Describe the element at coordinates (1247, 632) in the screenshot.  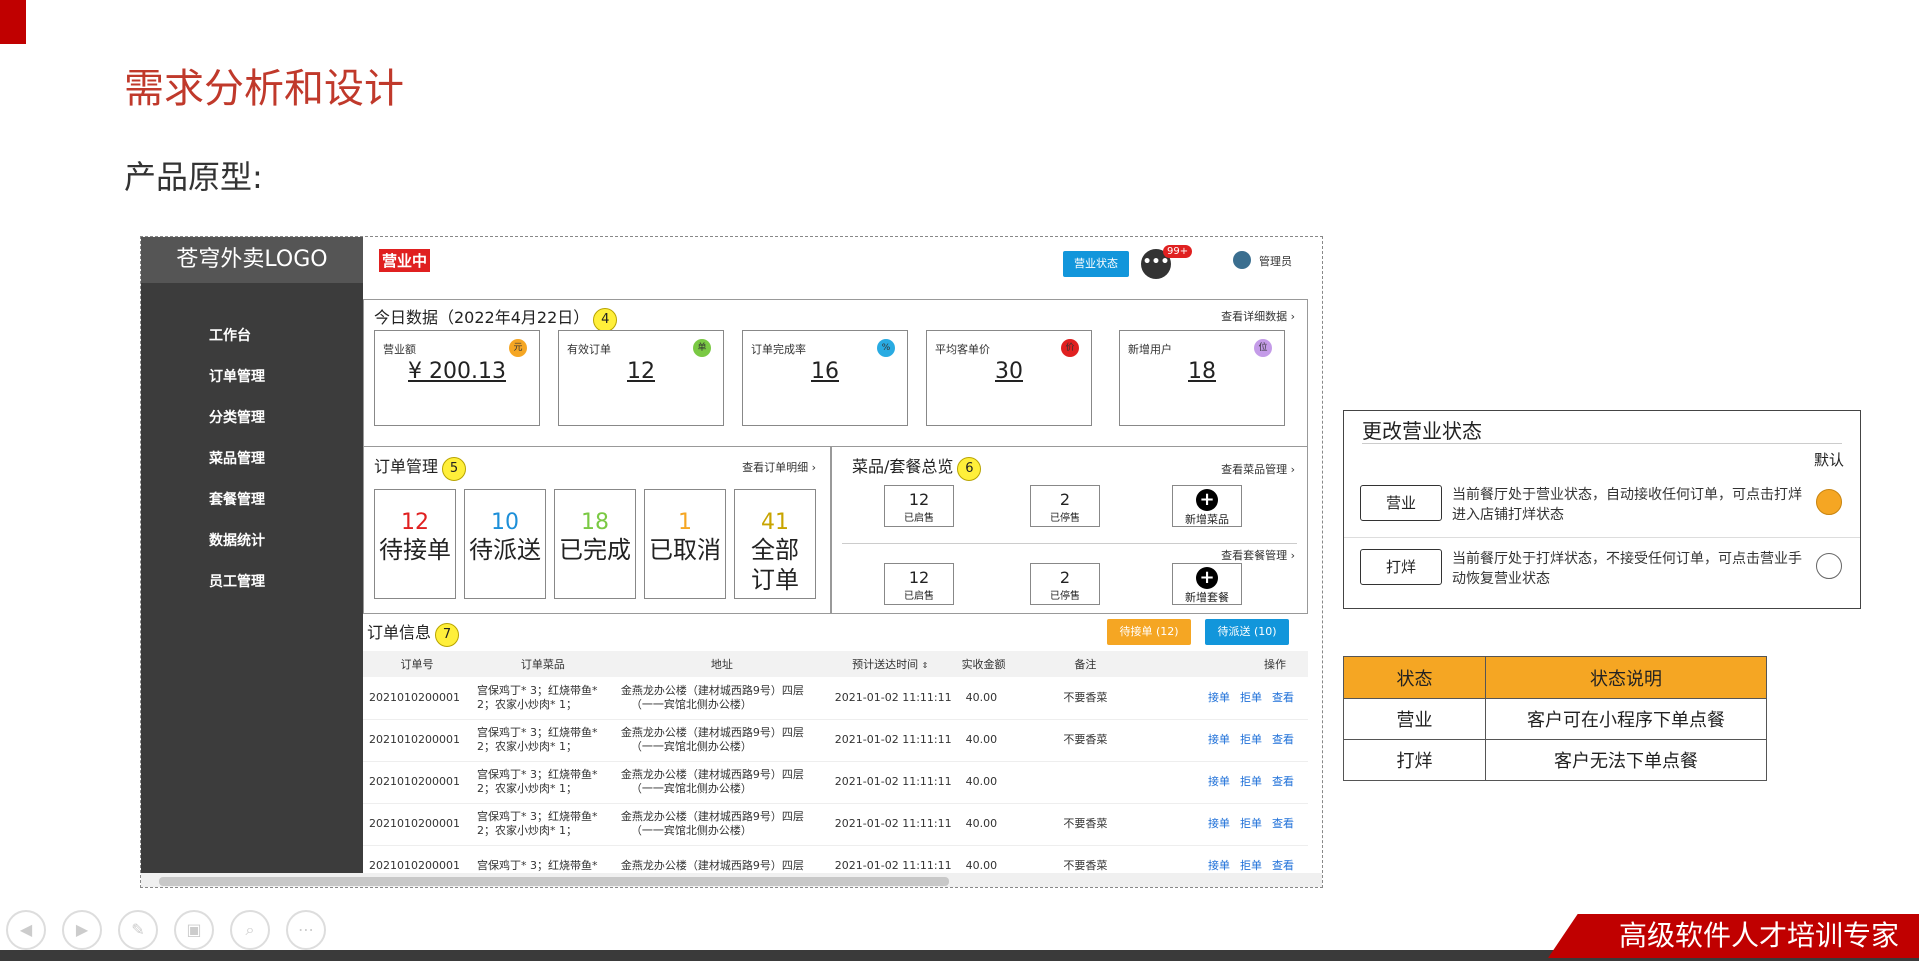
I see `to-deliver-button: 待派送 (10)` at that location.